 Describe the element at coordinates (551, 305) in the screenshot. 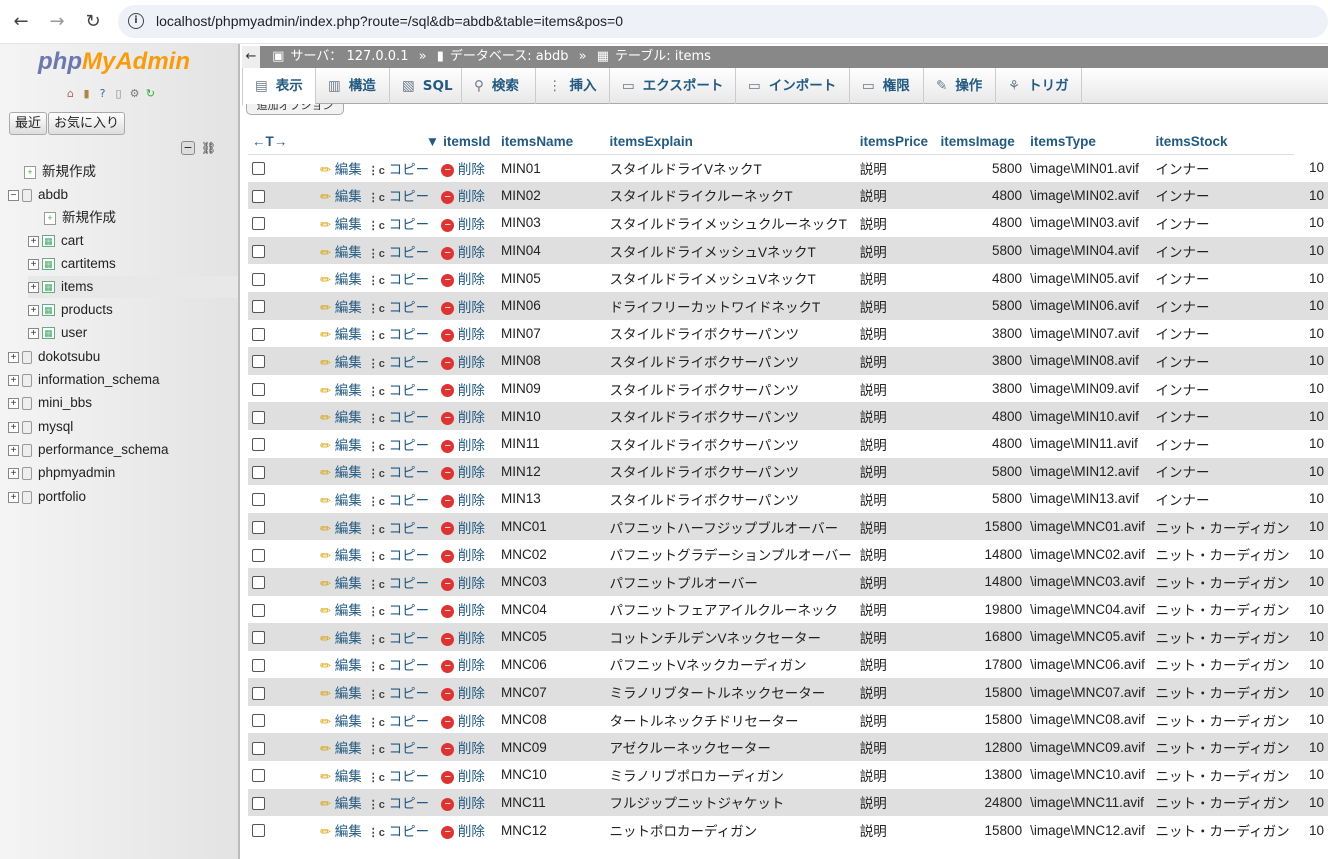

I see `cell-items-id: MIN06` at that location.